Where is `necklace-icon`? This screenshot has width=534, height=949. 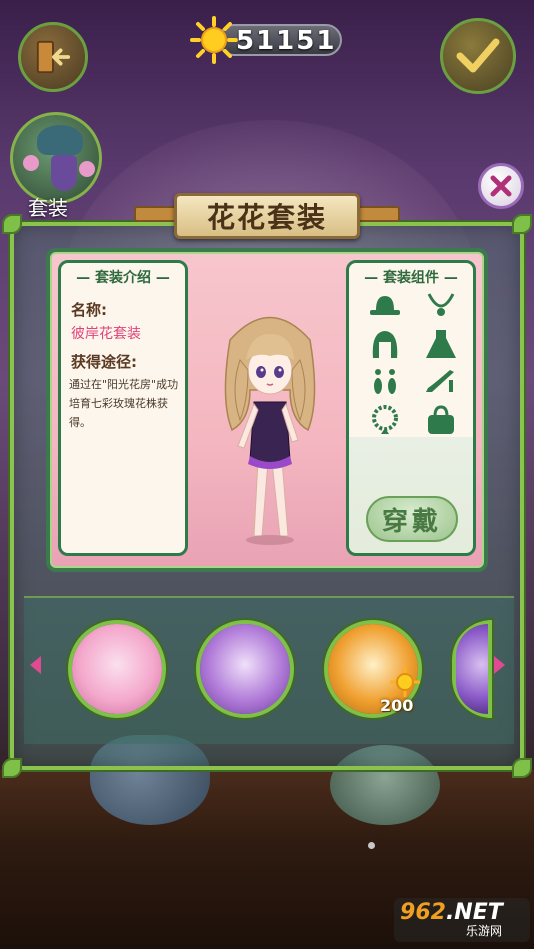
necklace-icon is located at coordinates (441, 306).